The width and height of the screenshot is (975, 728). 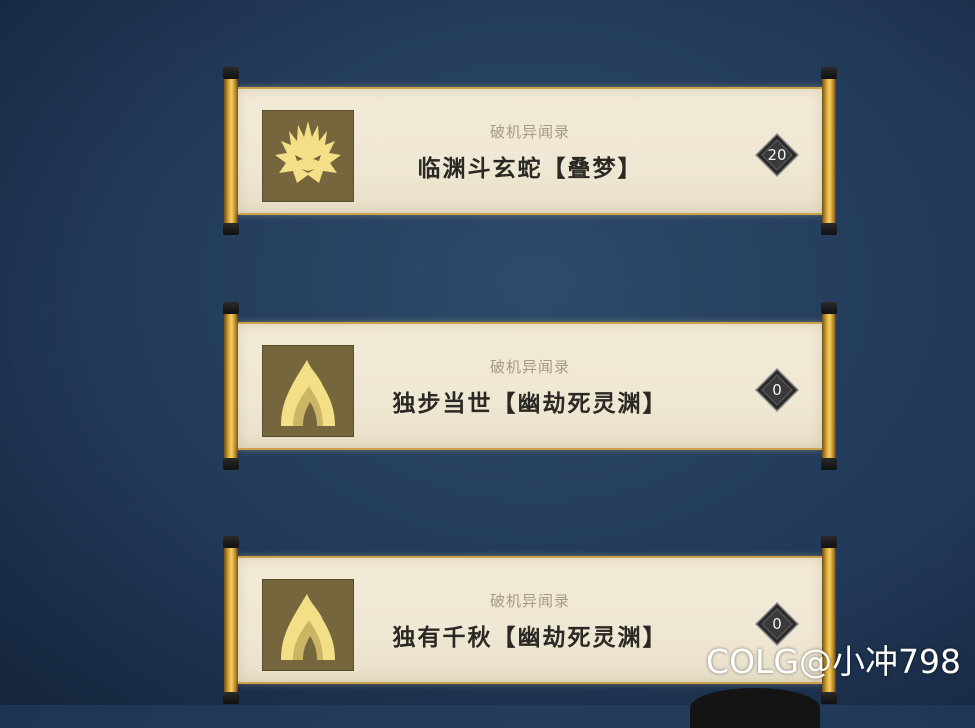 I want to click on scroll-title: 临渊斗玄蛇【叠梦】, so click(x=530, y=168).